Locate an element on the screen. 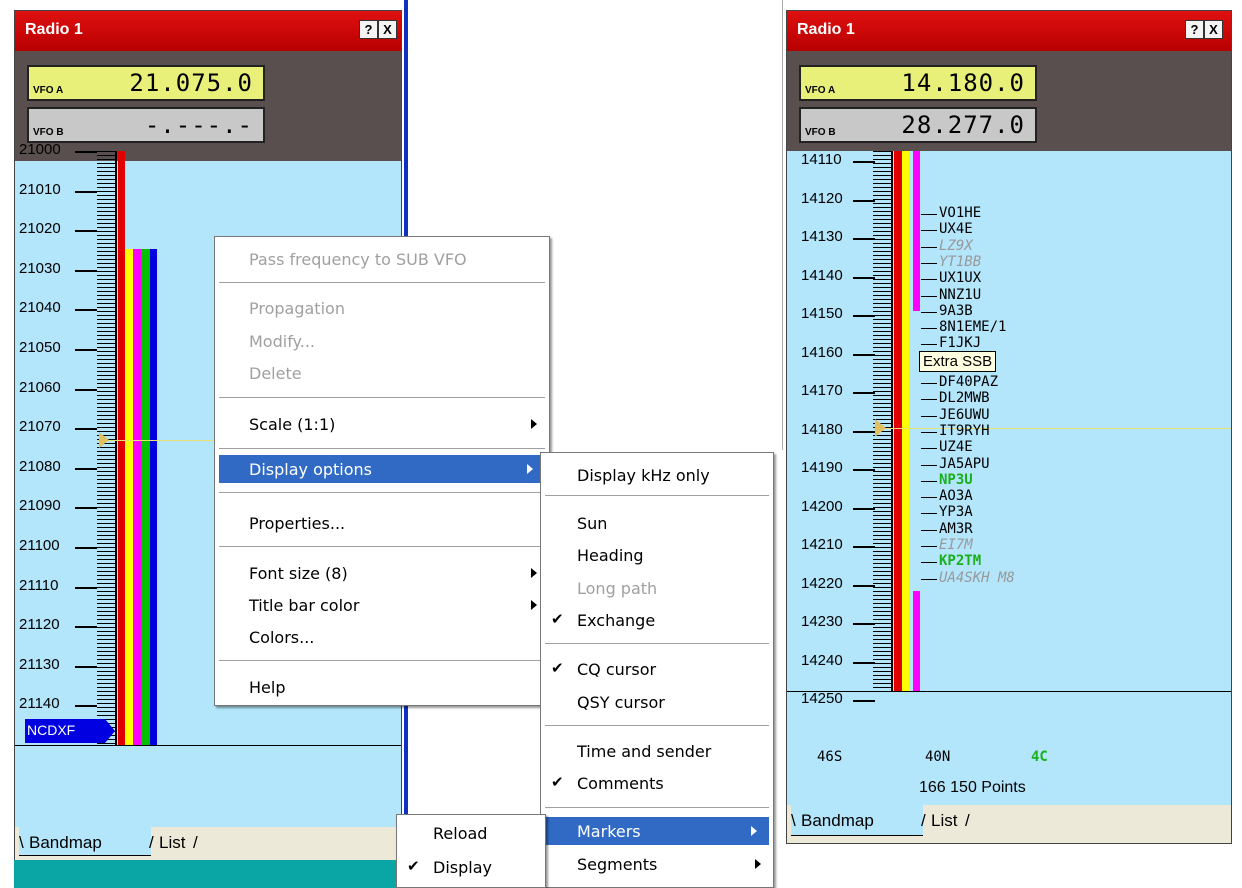 Image resolution: width=1242 pixels, height=888 pixels. menu-item-exchange: ✔ Exchange is located at coordinates (657, 620).